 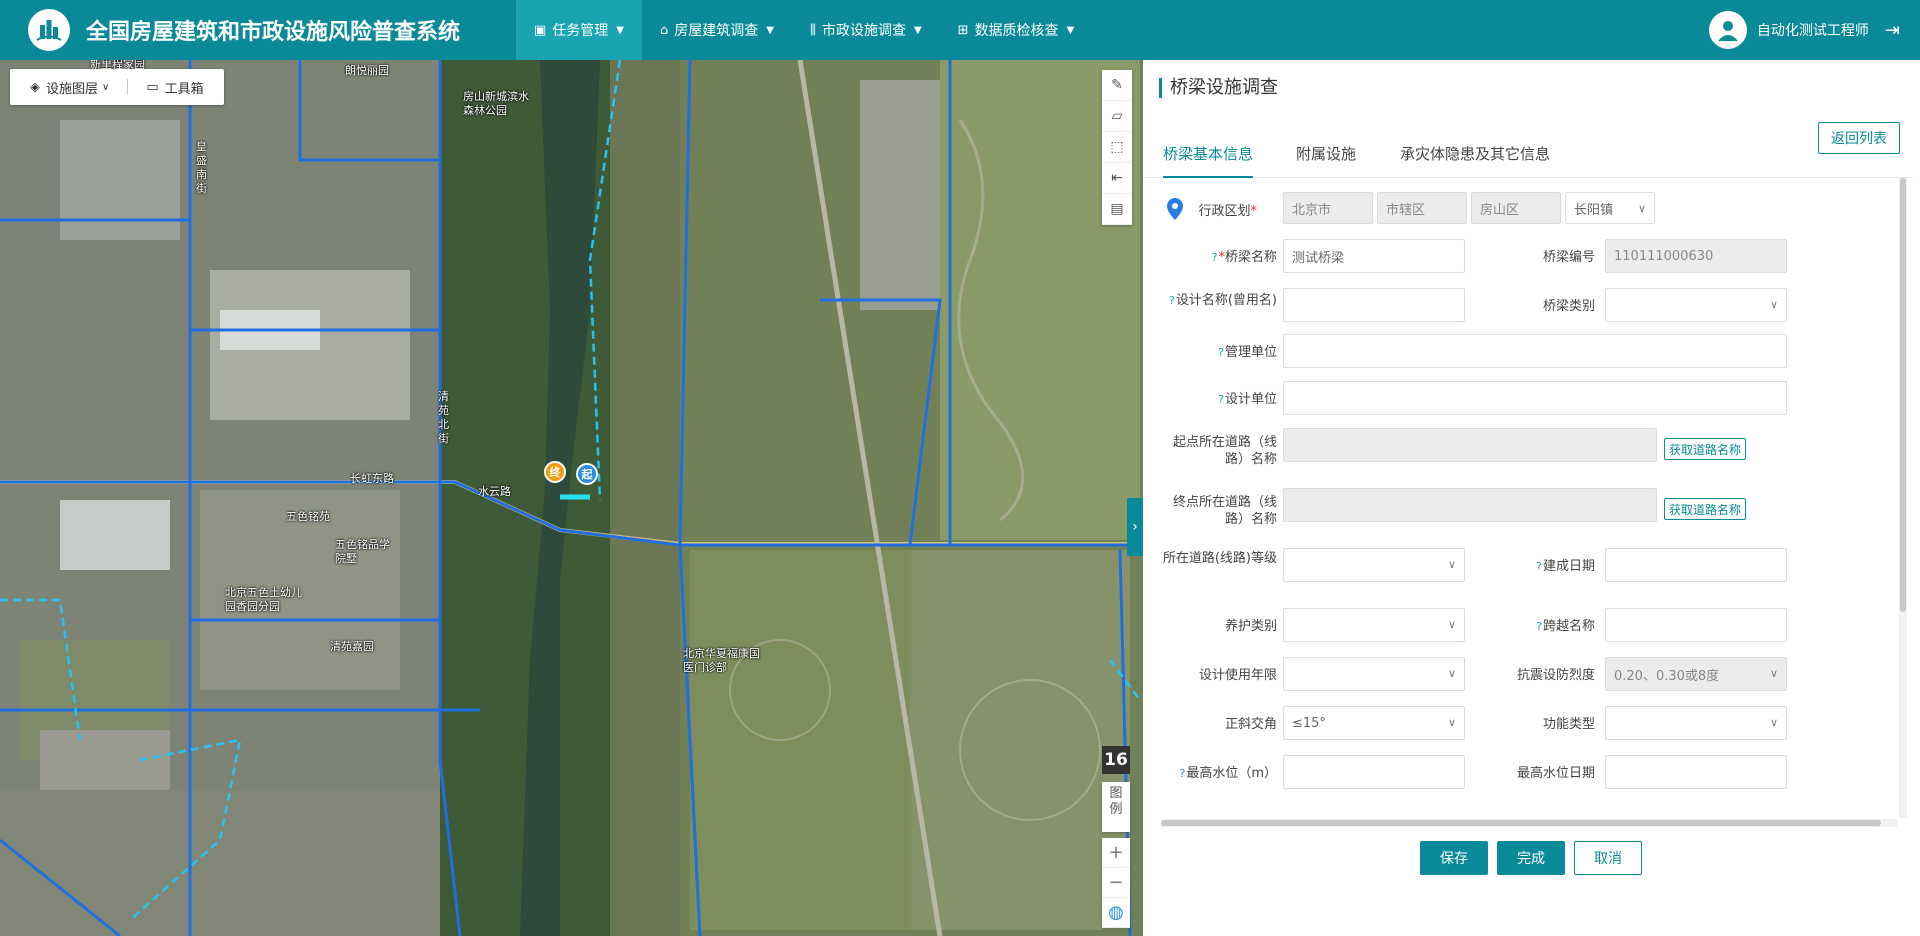 I want to click on design-unit-label-text: 设计单位, so click(x=1250, y=399).